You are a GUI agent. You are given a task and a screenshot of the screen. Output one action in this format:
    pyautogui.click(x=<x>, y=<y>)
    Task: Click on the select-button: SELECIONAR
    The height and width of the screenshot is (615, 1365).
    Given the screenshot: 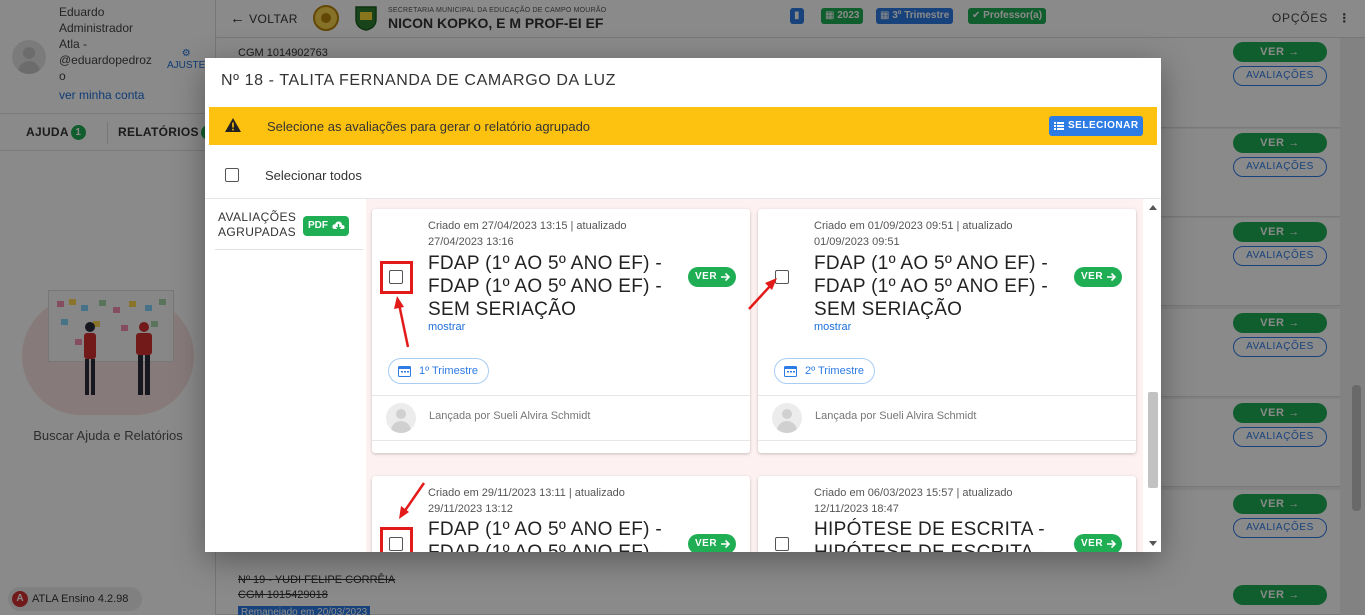 What is the action you would take?
    pyautogui.click(x=1096, y=126)
    